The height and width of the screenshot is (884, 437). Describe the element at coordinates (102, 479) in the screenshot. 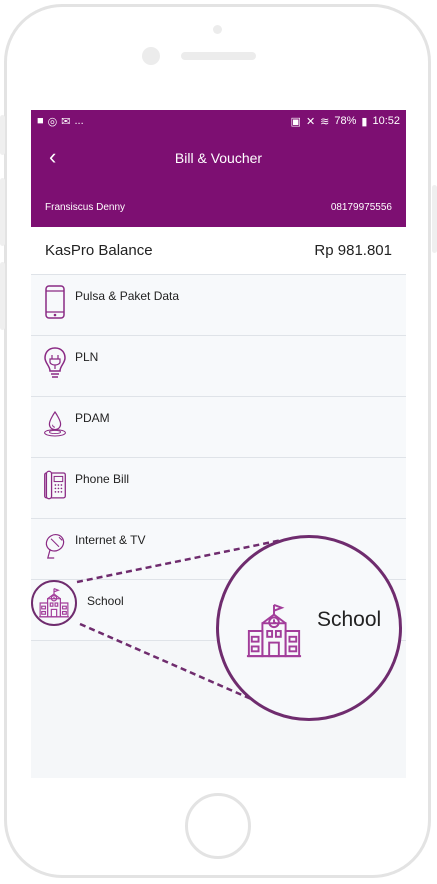

I see `menu-item-label: Phone Bill` at that location.